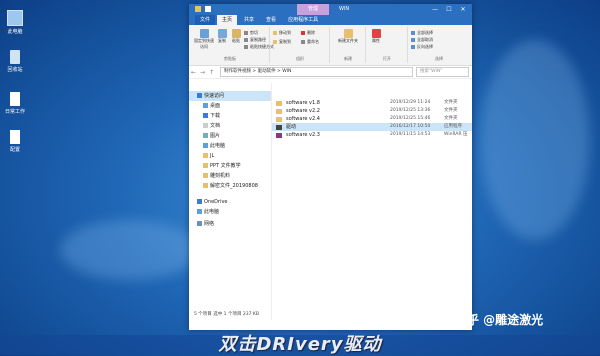 Image resolution: width=600 pixels, height=356 pixels. What do you see at coordinates (230, 126) in the screenshot?
I see `nav-item: 文档` at bounding box center [230, 126].